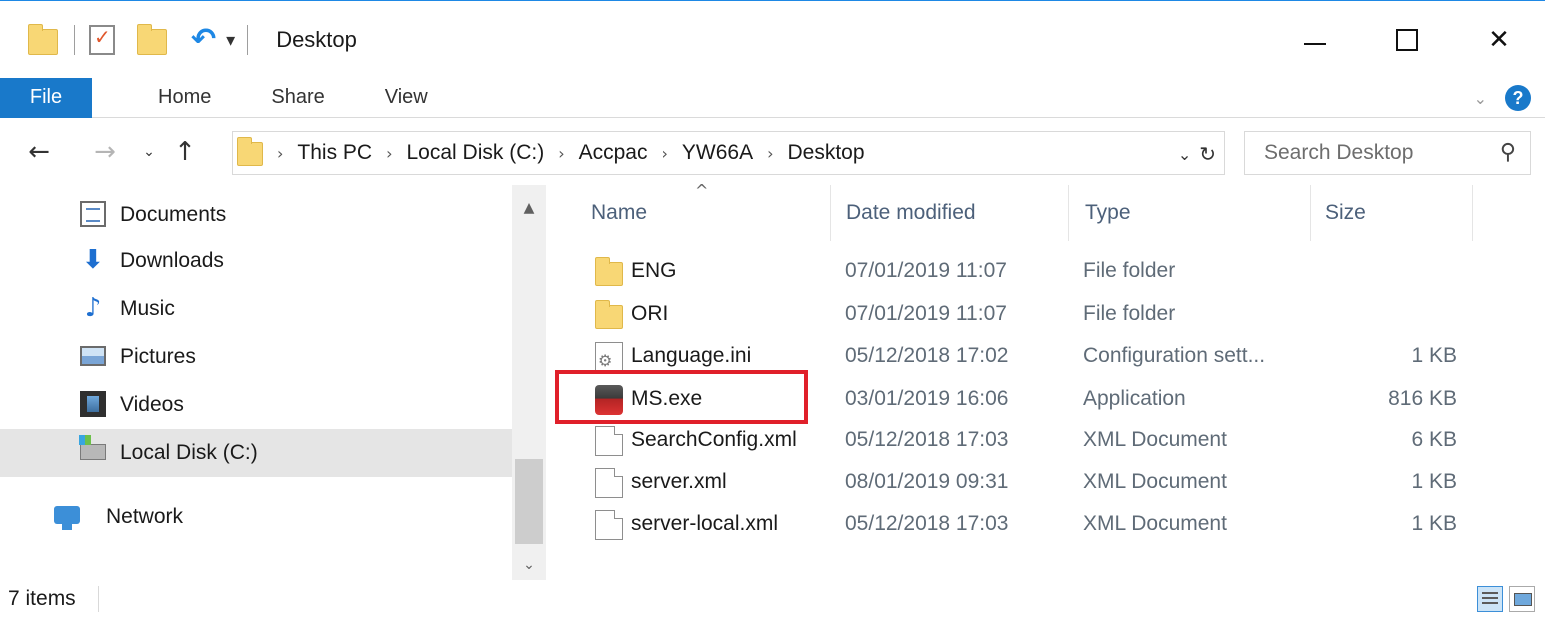 Image resolution: width=1545 pixels, height=617 pixels. Describe the element at coordinates (39, 152) in the screenshot. I see `back-arrow-icon: ←` at that location.